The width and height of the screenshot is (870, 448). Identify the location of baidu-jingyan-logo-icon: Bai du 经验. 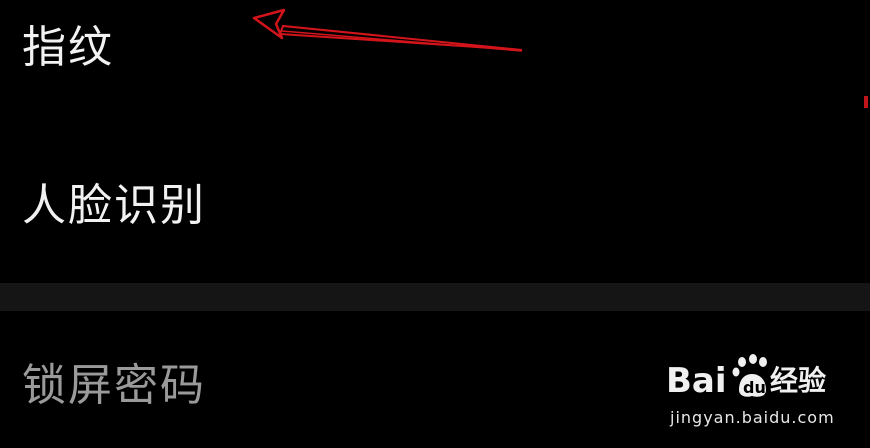
(746, 377).